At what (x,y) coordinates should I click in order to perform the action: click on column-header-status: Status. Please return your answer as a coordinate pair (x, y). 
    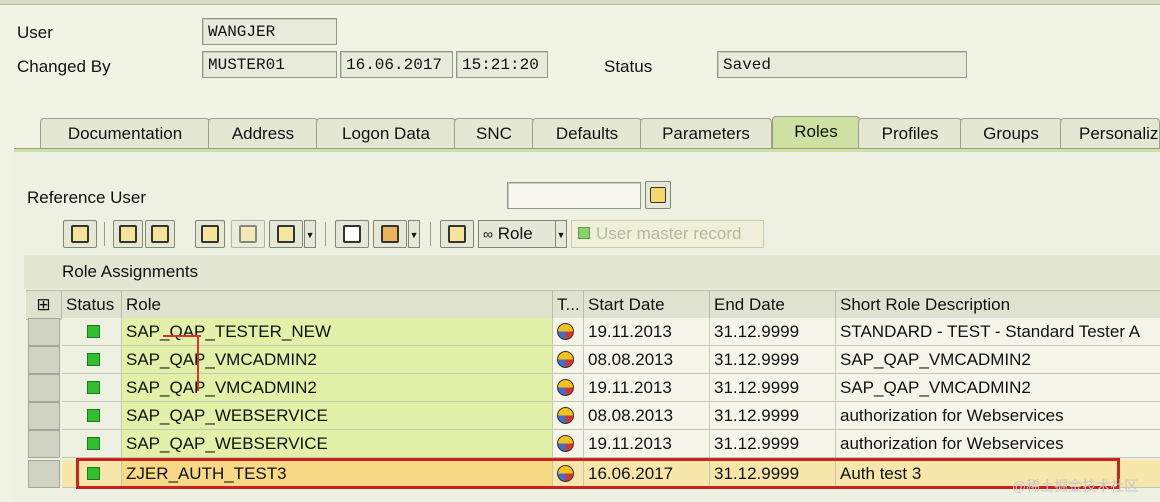
    Looking at the image, I should click on (92, 305).